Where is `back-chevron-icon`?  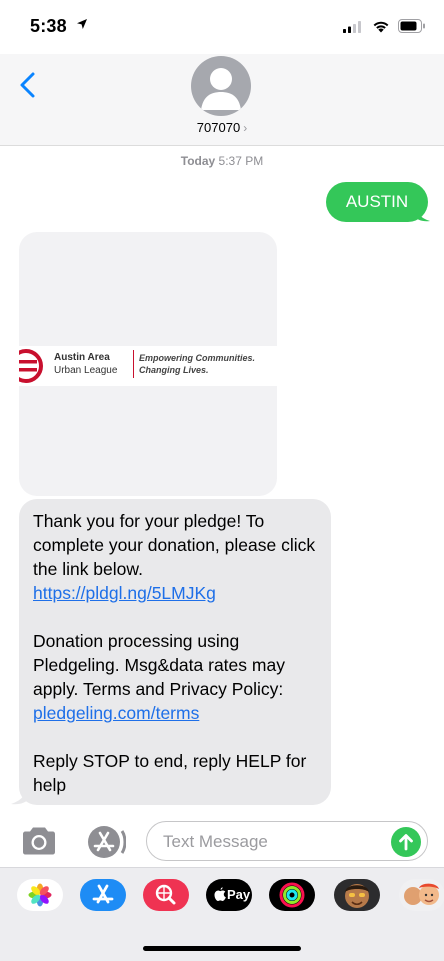
back-chevron-icon is located at coordinates (29, 85).